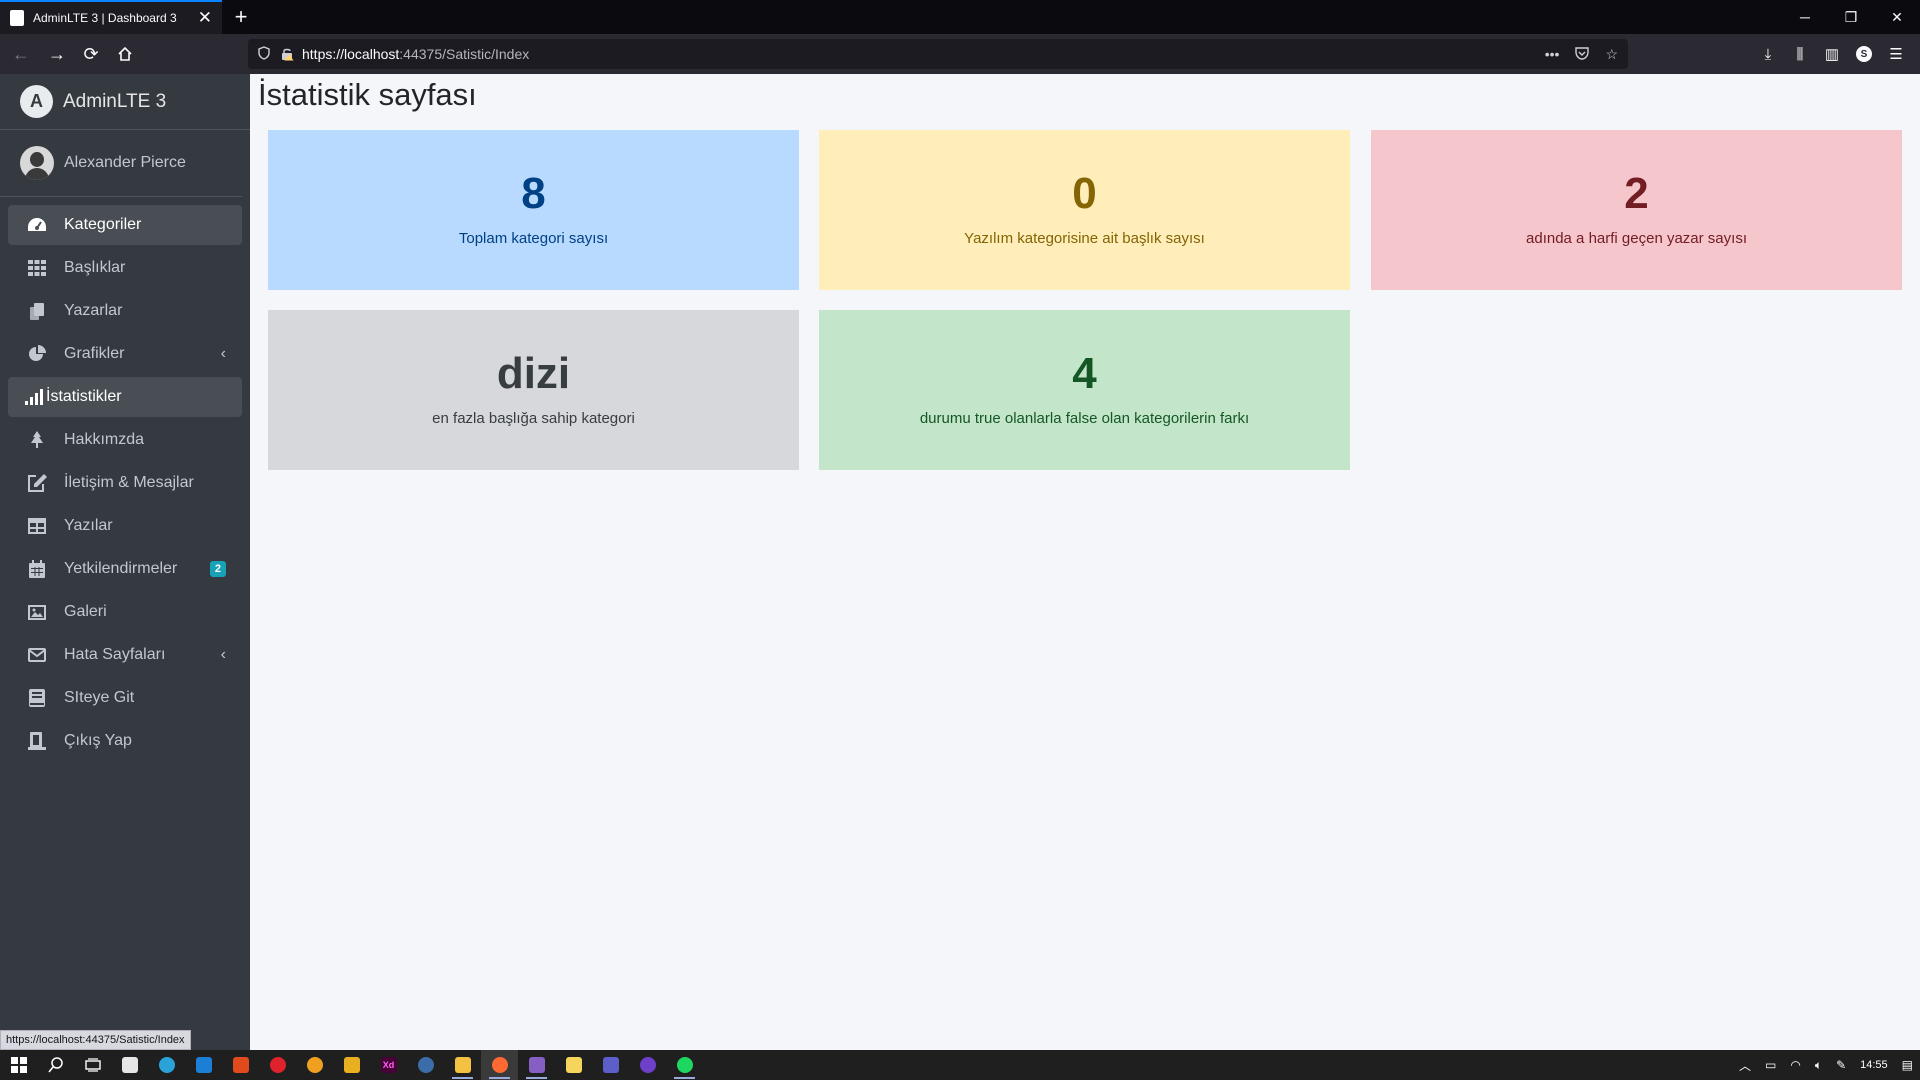  What do you see at coordinates (1636, 238) in the screenshot?
I see `stat-label: adında a harfi geçen yazar sayısı` at bounding box center [1636, 238].